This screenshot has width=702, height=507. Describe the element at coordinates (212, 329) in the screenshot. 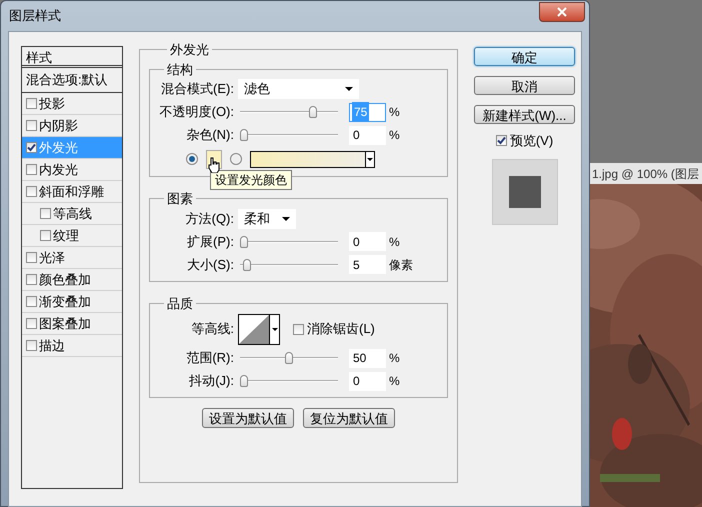

I see `field-label: 等高线:` at that location.